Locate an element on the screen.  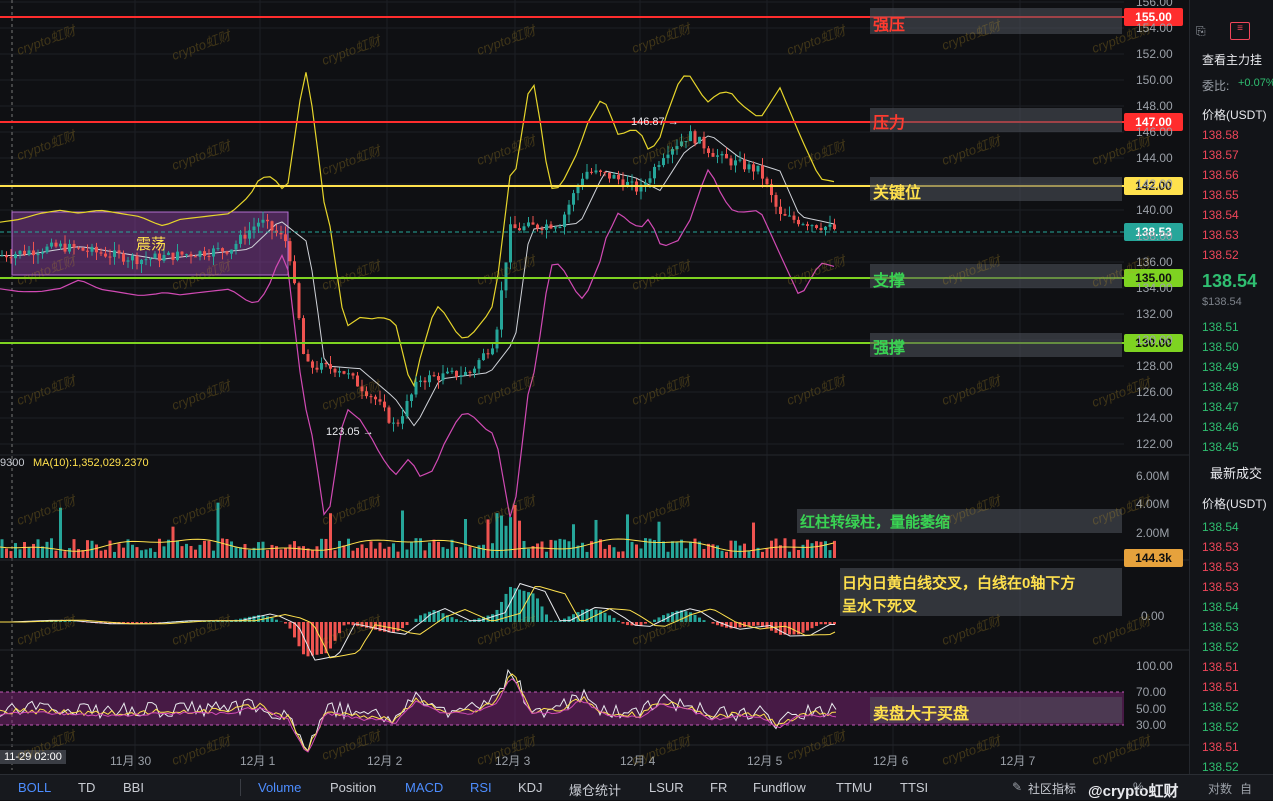
community-indicators: 社区指标 is located at coordinates (1052, 788).